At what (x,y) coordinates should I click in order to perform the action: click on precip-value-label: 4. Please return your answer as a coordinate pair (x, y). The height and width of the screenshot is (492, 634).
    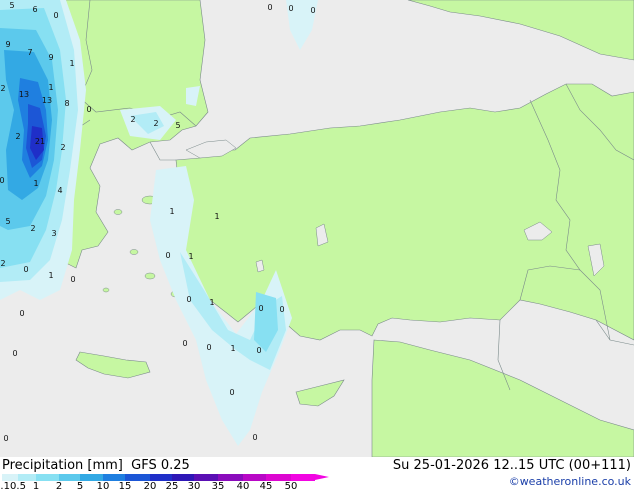
    Looking at the image, I should click on (59, 190).